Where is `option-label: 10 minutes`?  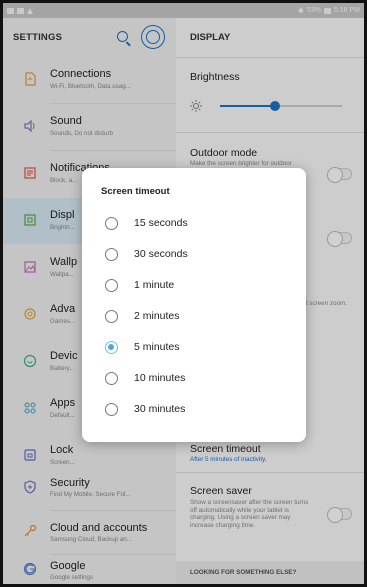 option-label: 10 minutes is located at coordinates (160, 378).